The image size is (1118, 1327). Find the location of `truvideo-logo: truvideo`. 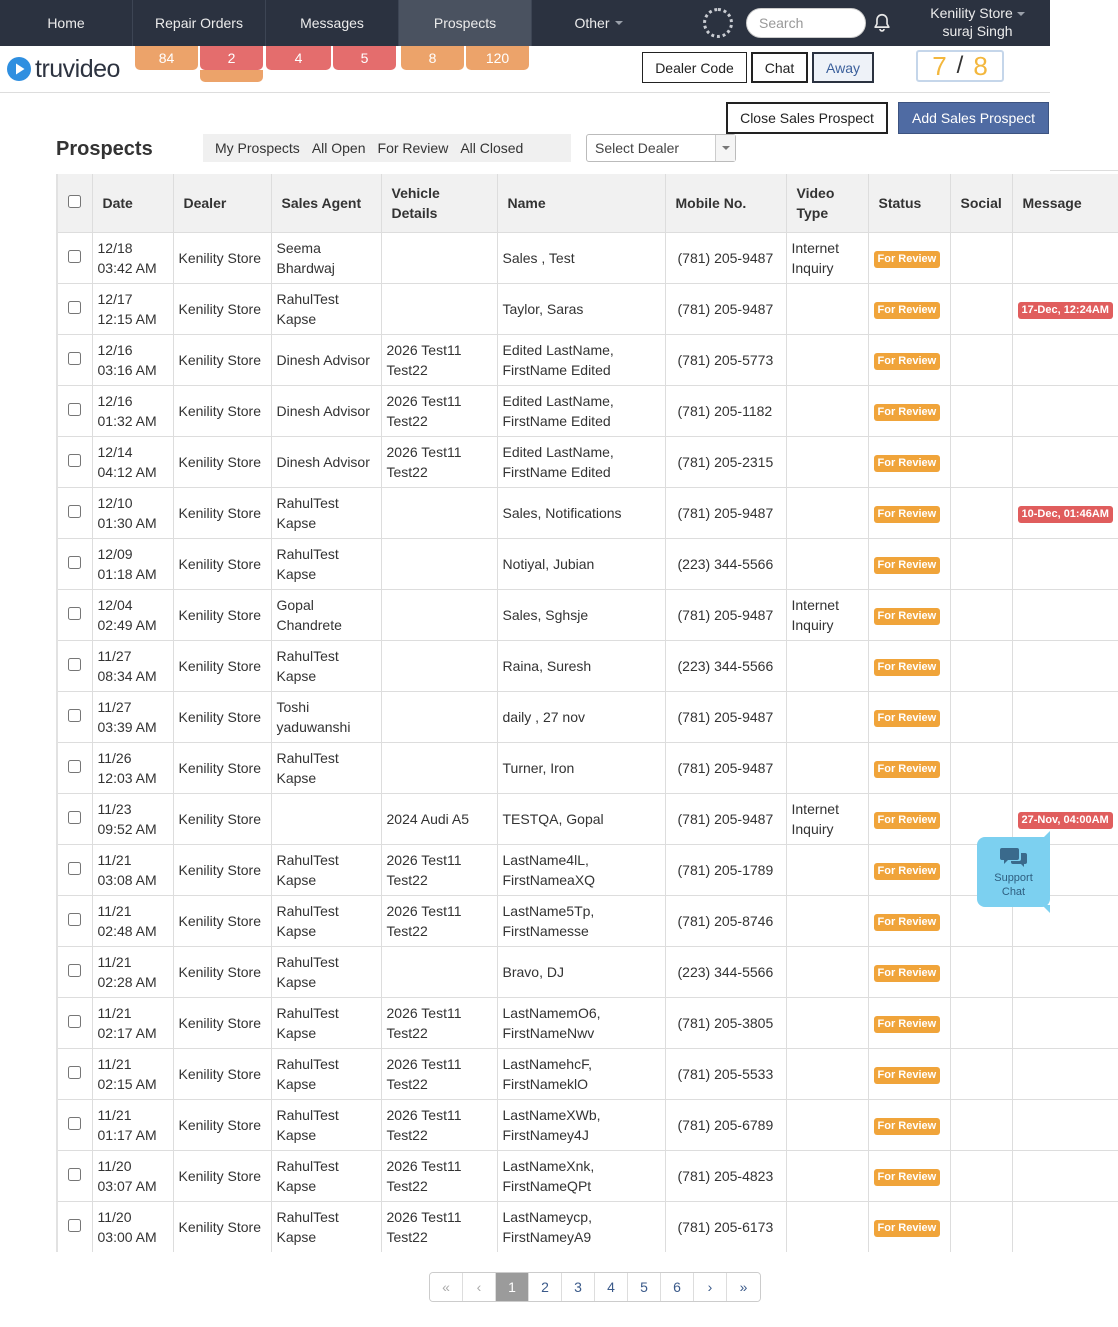

truvideo-logo: truvideo is located at coordinates (63, 69).